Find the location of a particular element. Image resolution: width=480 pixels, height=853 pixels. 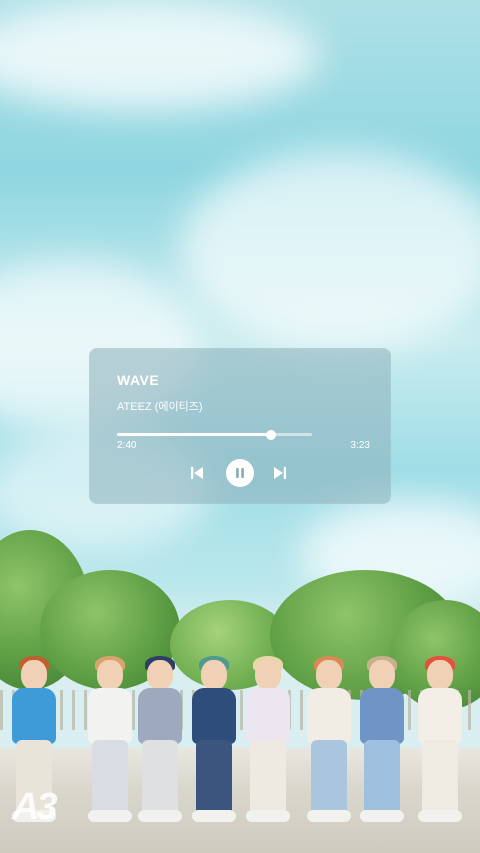

music-player-card: WAVE ATEEZ (에이티즈) 2:40 3:23 is located at coordinates (240, 426).